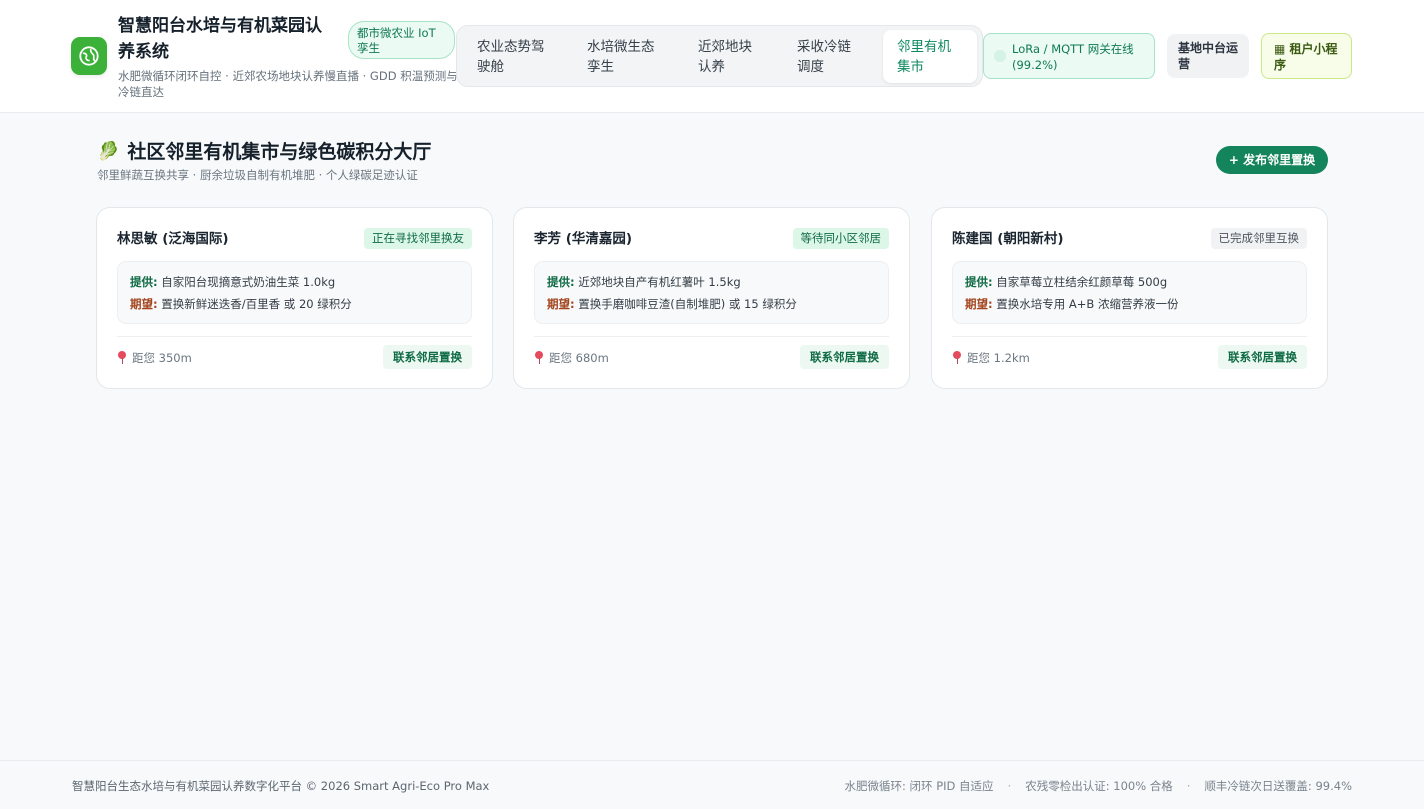  What do you see at coordinates (919, 786) in the screenshot?
I see `footer-stat: 水肥微循环: 闭环 PID 自适应` at bounding box center [919, 786].